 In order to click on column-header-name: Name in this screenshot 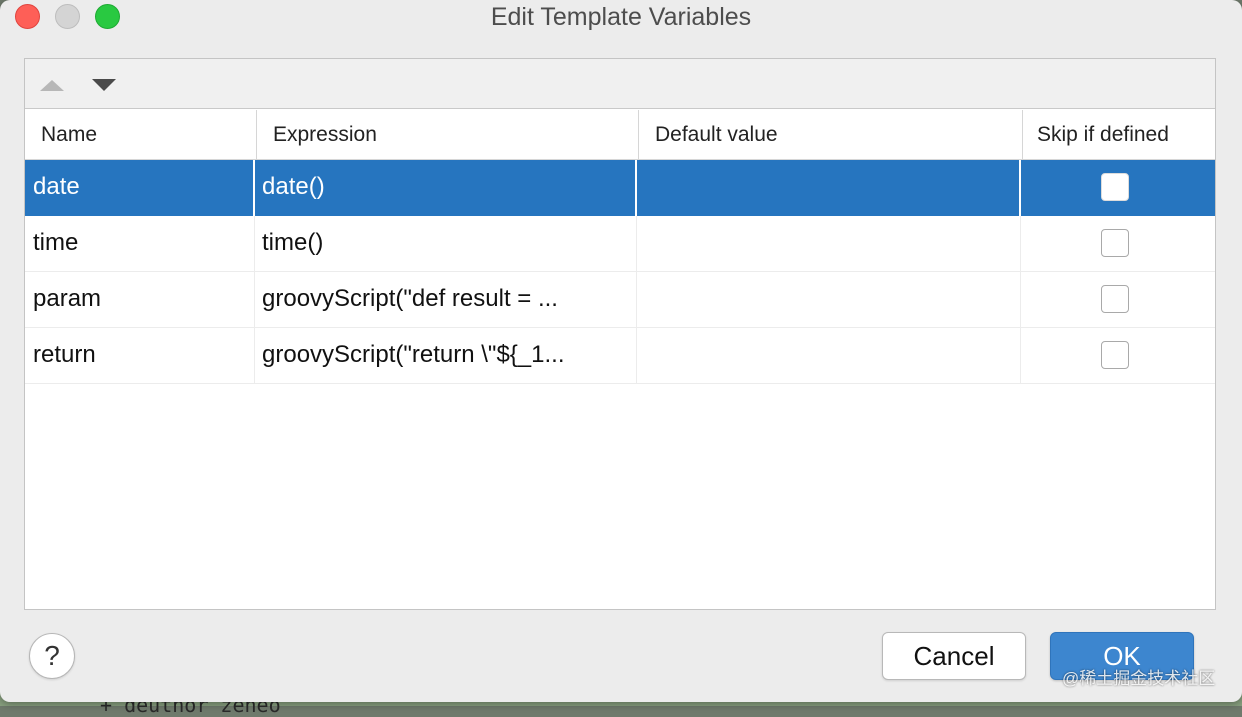, I will do `click(141, 135)`.